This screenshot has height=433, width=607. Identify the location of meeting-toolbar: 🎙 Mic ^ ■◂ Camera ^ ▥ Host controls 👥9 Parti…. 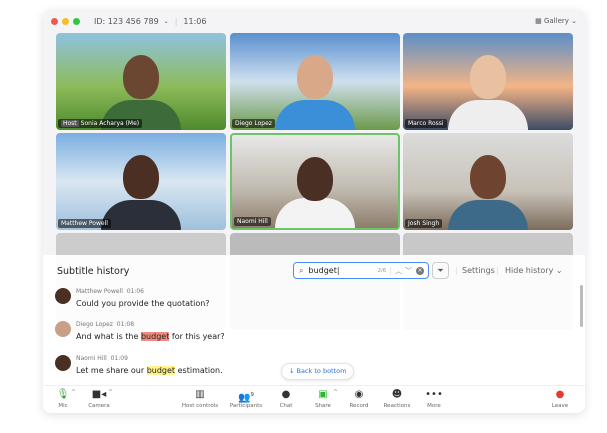
(314, 399).